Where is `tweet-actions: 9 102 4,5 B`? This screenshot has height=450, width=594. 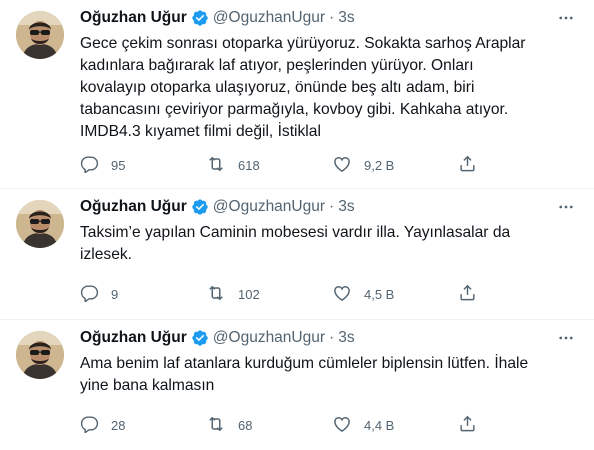 tweet-actions: 9 102 4,5 B is located at coordinates (290, 294).